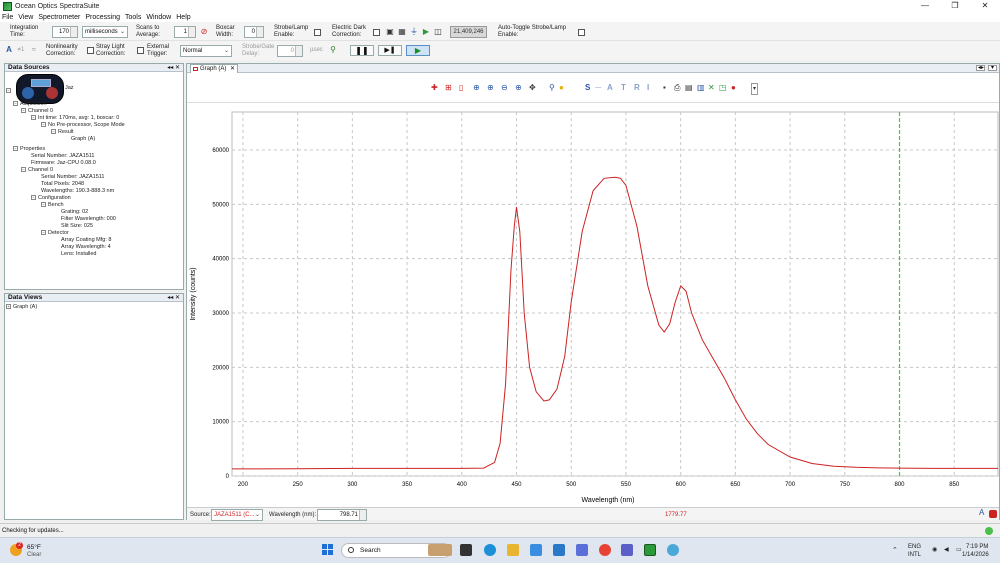 The width and height of the screenshot is (1000, 563). What do you see at coordinates (914, 547) in the screenshot?
I see `language-code: ENG` at bounding box center [914, 547].